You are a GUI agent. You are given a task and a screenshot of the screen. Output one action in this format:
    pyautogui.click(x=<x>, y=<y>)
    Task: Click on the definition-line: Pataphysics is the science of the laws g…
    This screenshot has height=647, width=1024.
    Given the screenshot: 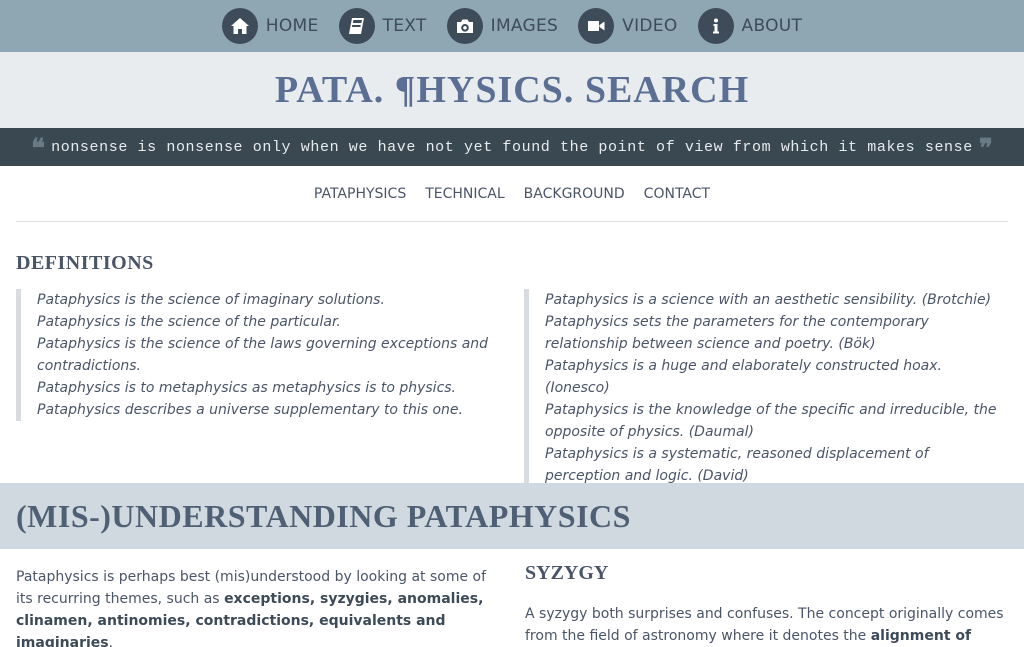 What is the action you would take?
    pyautogui.click(x=263, y=355)
    